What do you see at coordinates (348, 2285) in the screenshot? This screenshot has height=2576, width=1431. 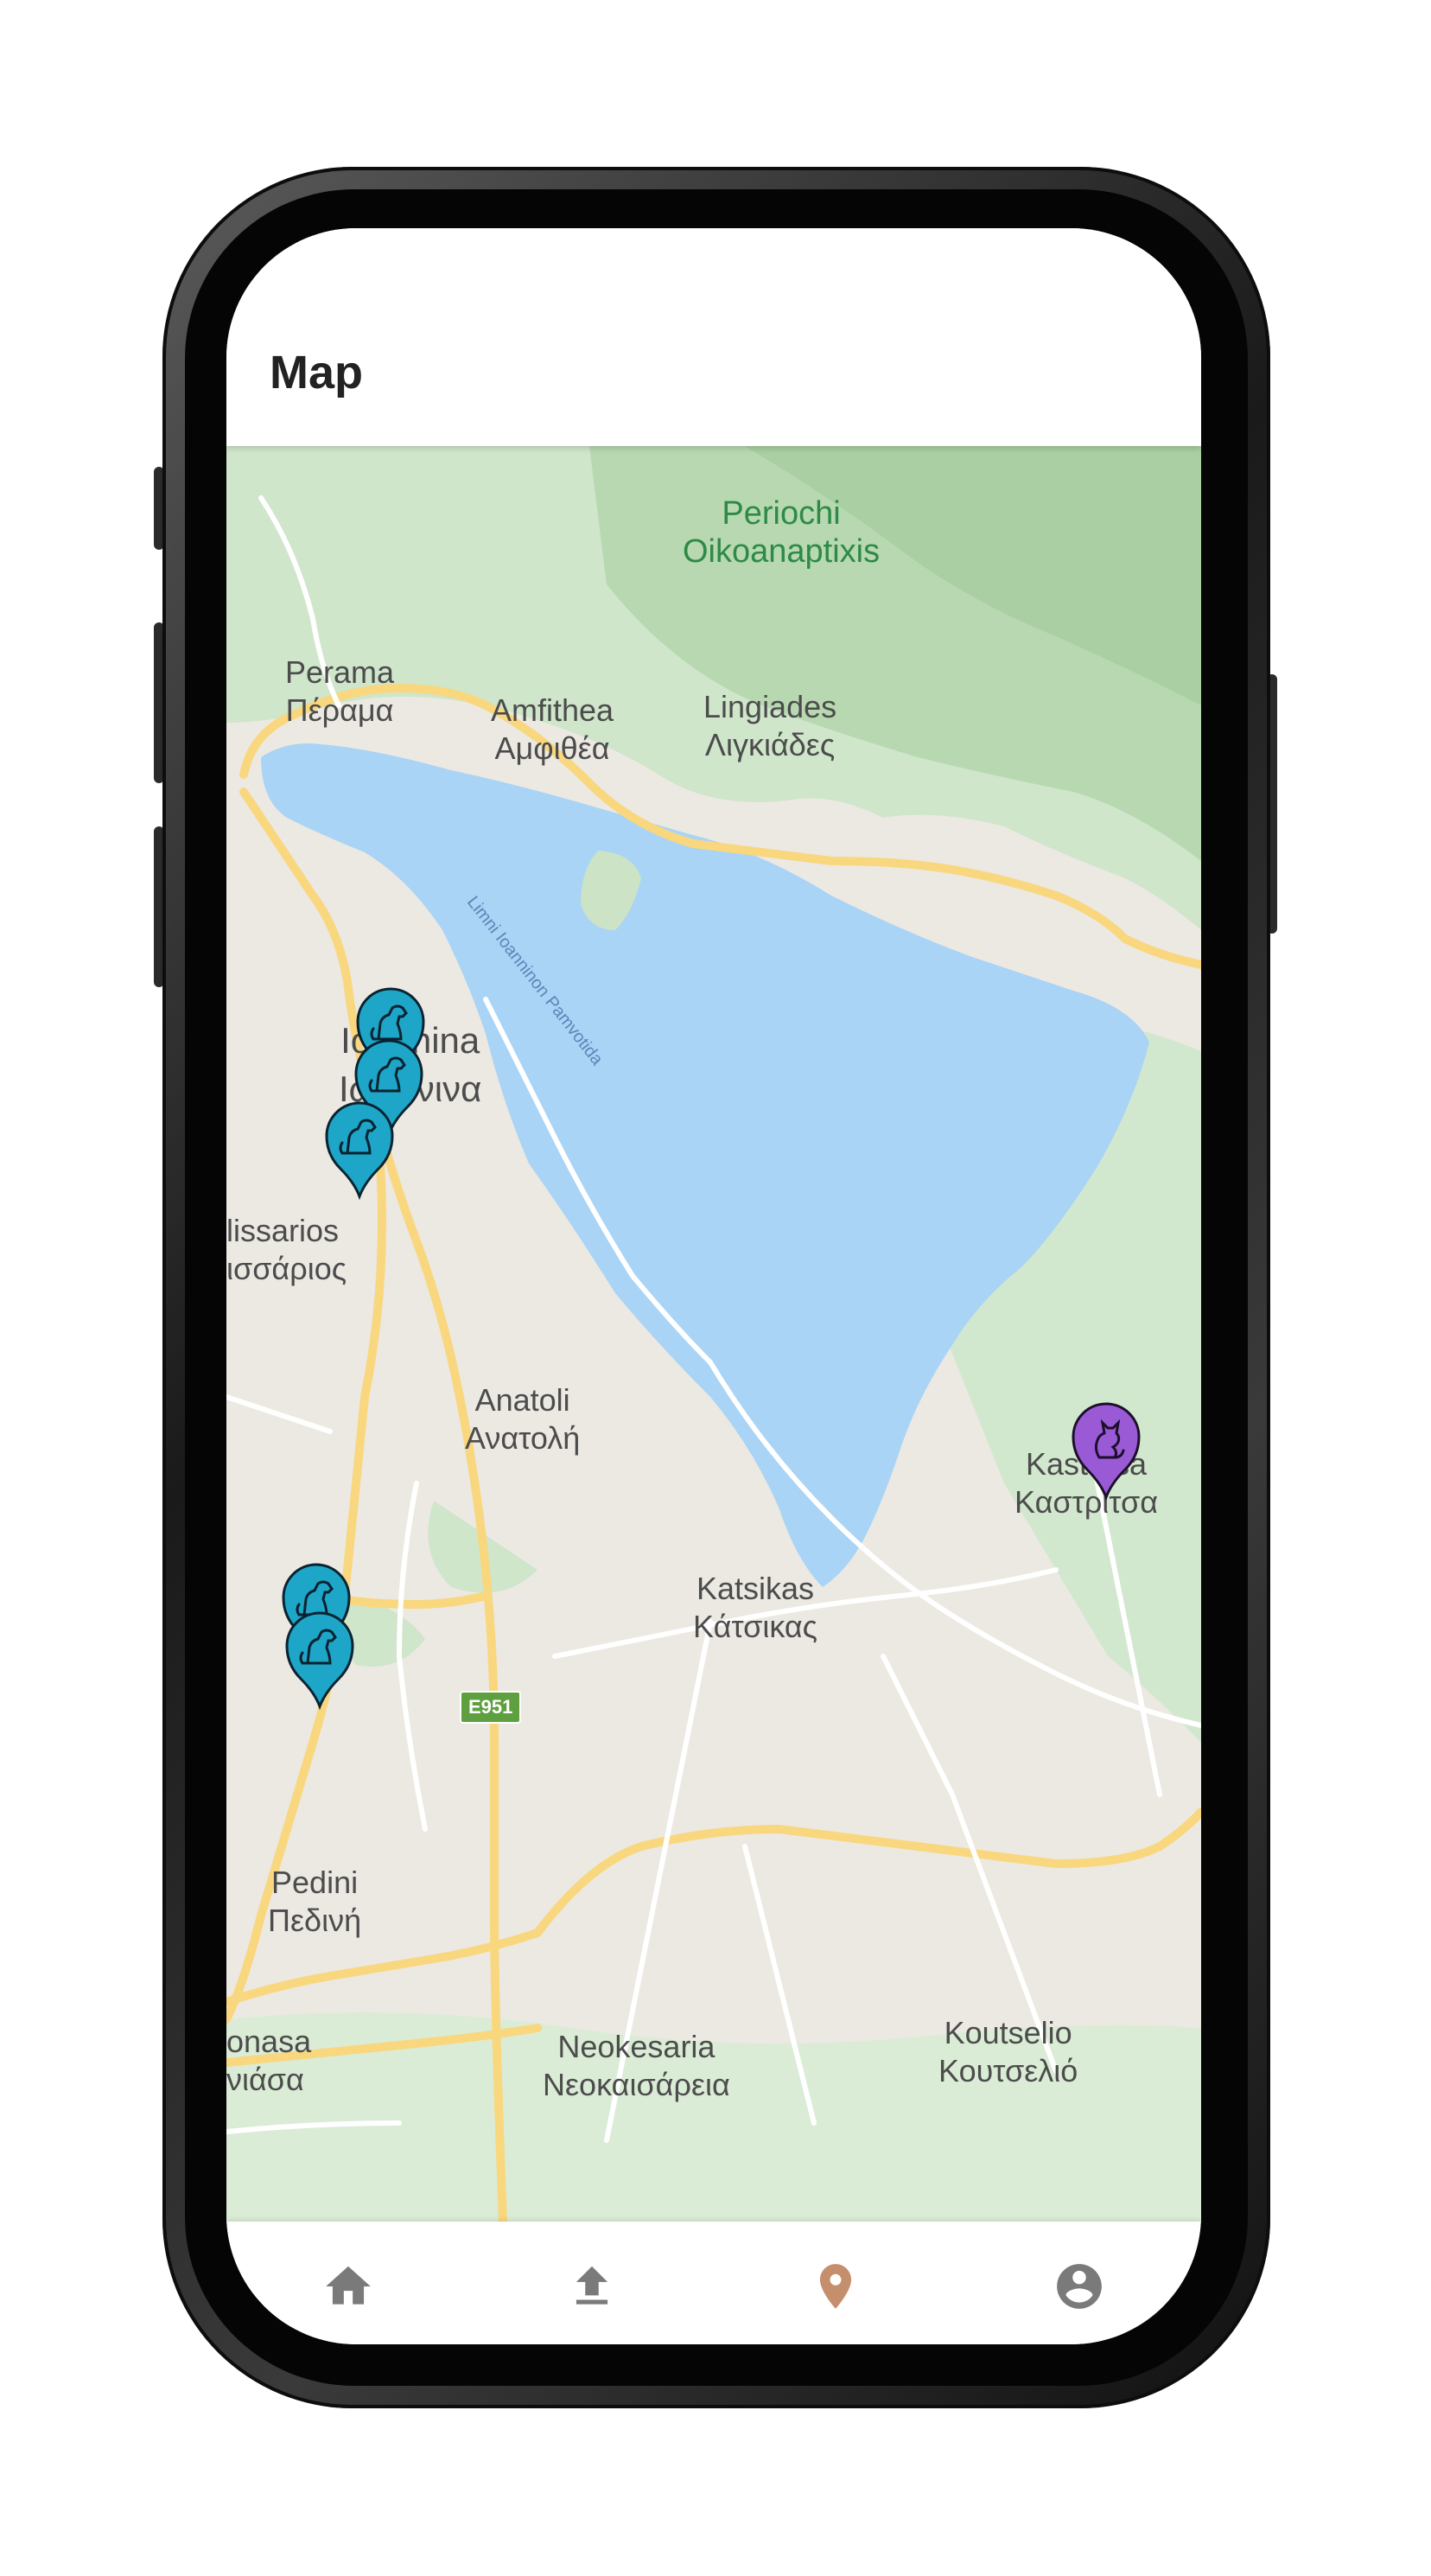 I see `home-icon` at bounding box center [348, 2285].